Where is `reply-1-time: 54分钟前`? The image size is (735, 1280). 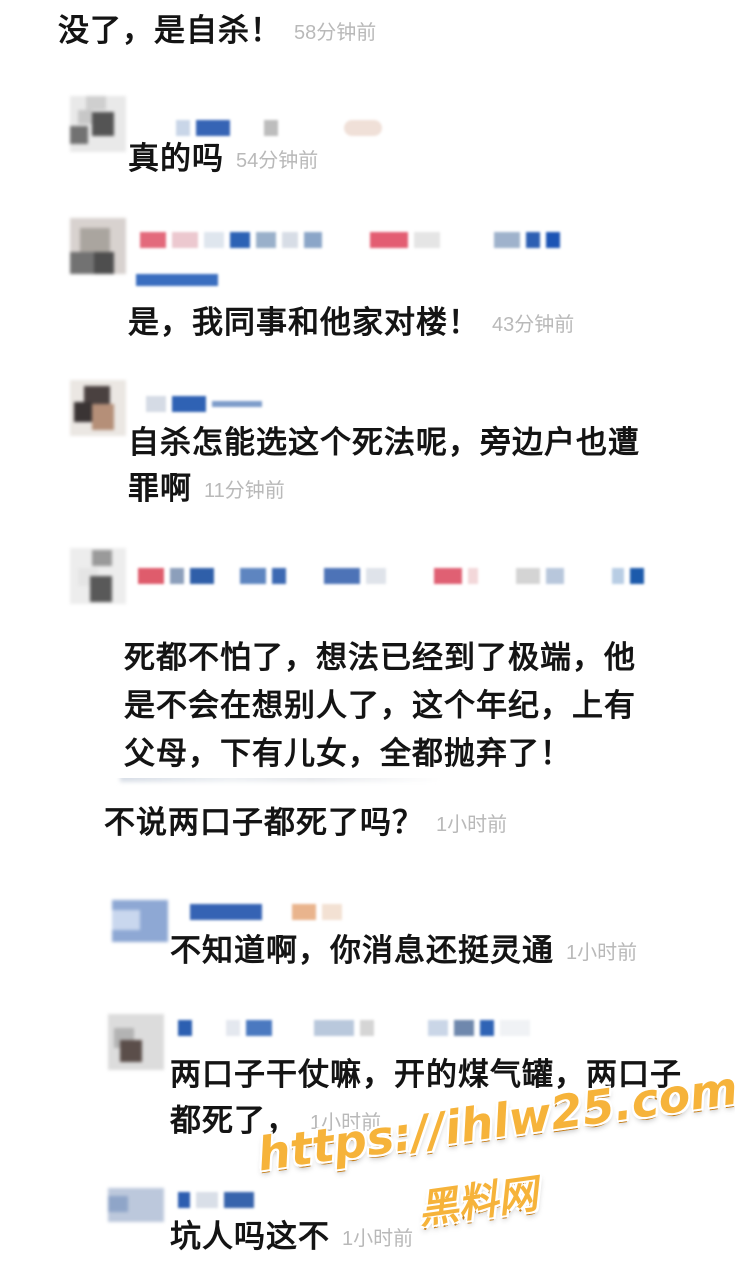
reply-1-time: 54分钟前 is located at coordinates (277, 160).